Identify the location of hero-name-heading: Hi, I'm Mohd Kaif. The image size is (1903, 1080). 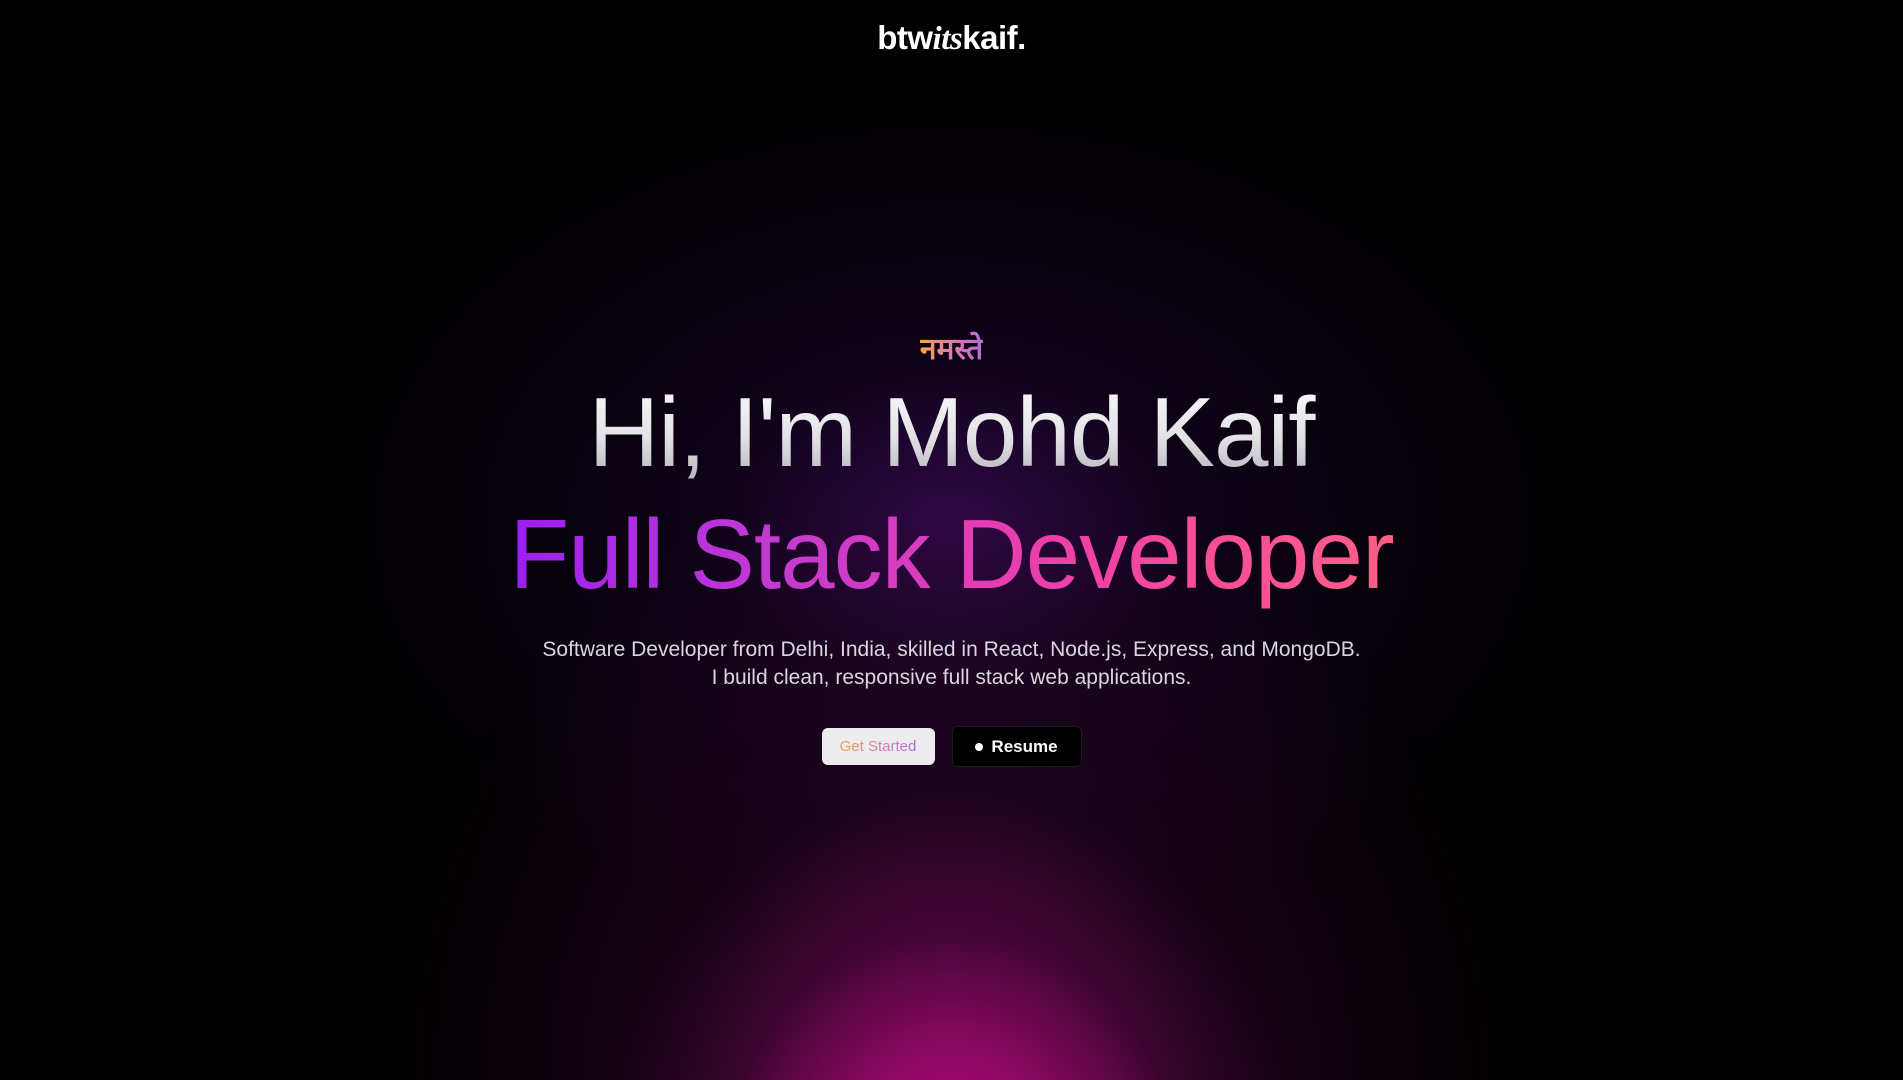
(951, 432).